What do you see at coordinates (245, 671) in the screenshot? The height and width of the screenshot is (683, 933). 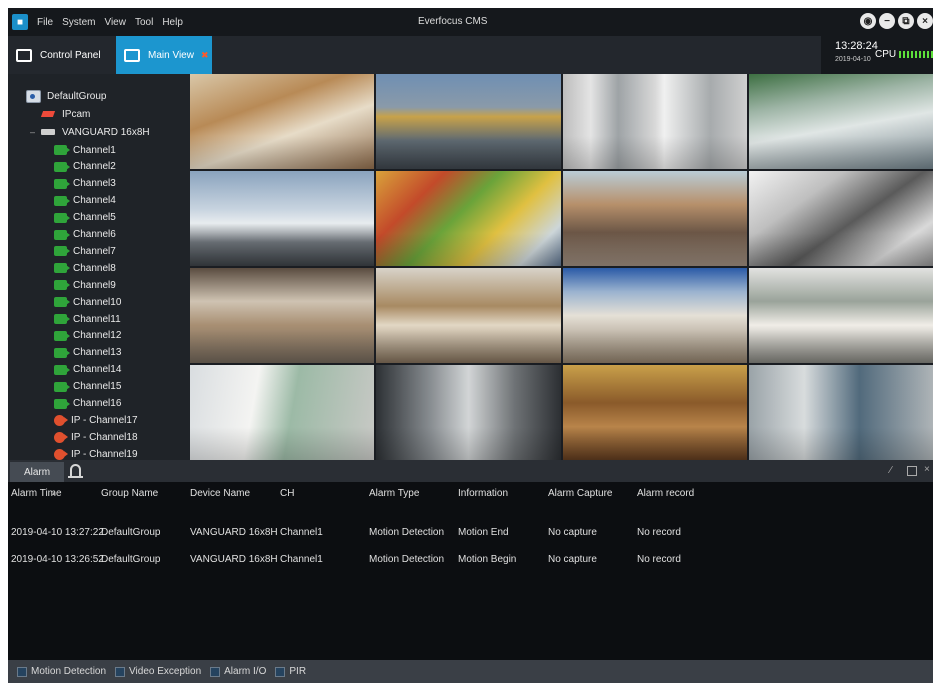 I see `legend-label: Alarm I/O` at bounding box center [245, 671].